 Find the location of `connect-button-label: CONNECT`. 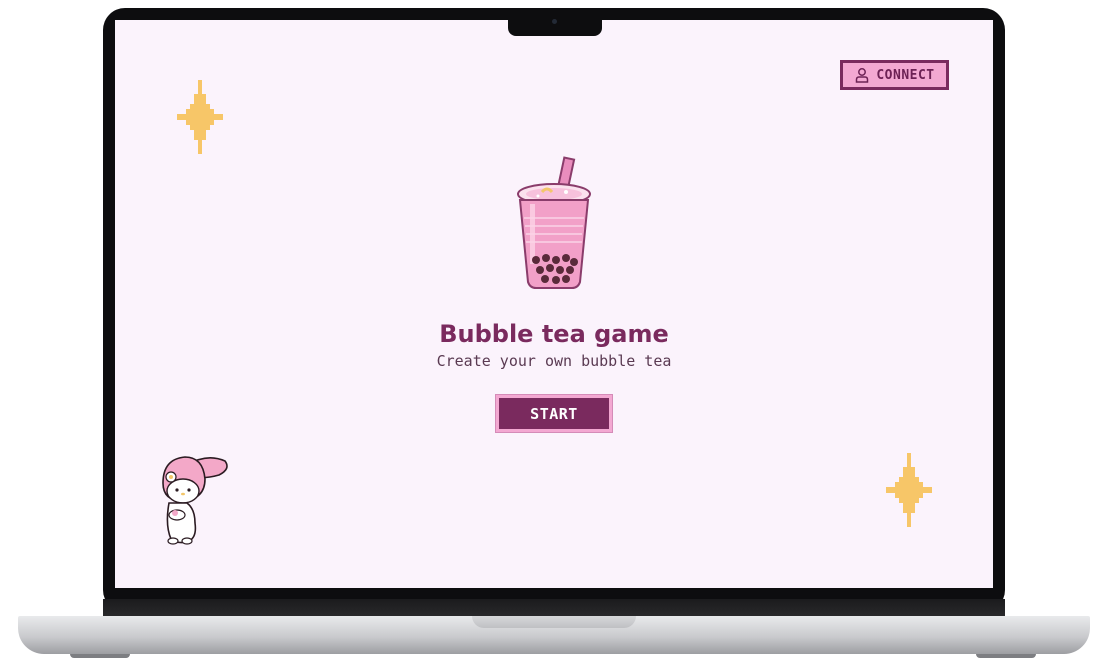

connect-button-label: CONNECT is located at coordinates (905, 75).